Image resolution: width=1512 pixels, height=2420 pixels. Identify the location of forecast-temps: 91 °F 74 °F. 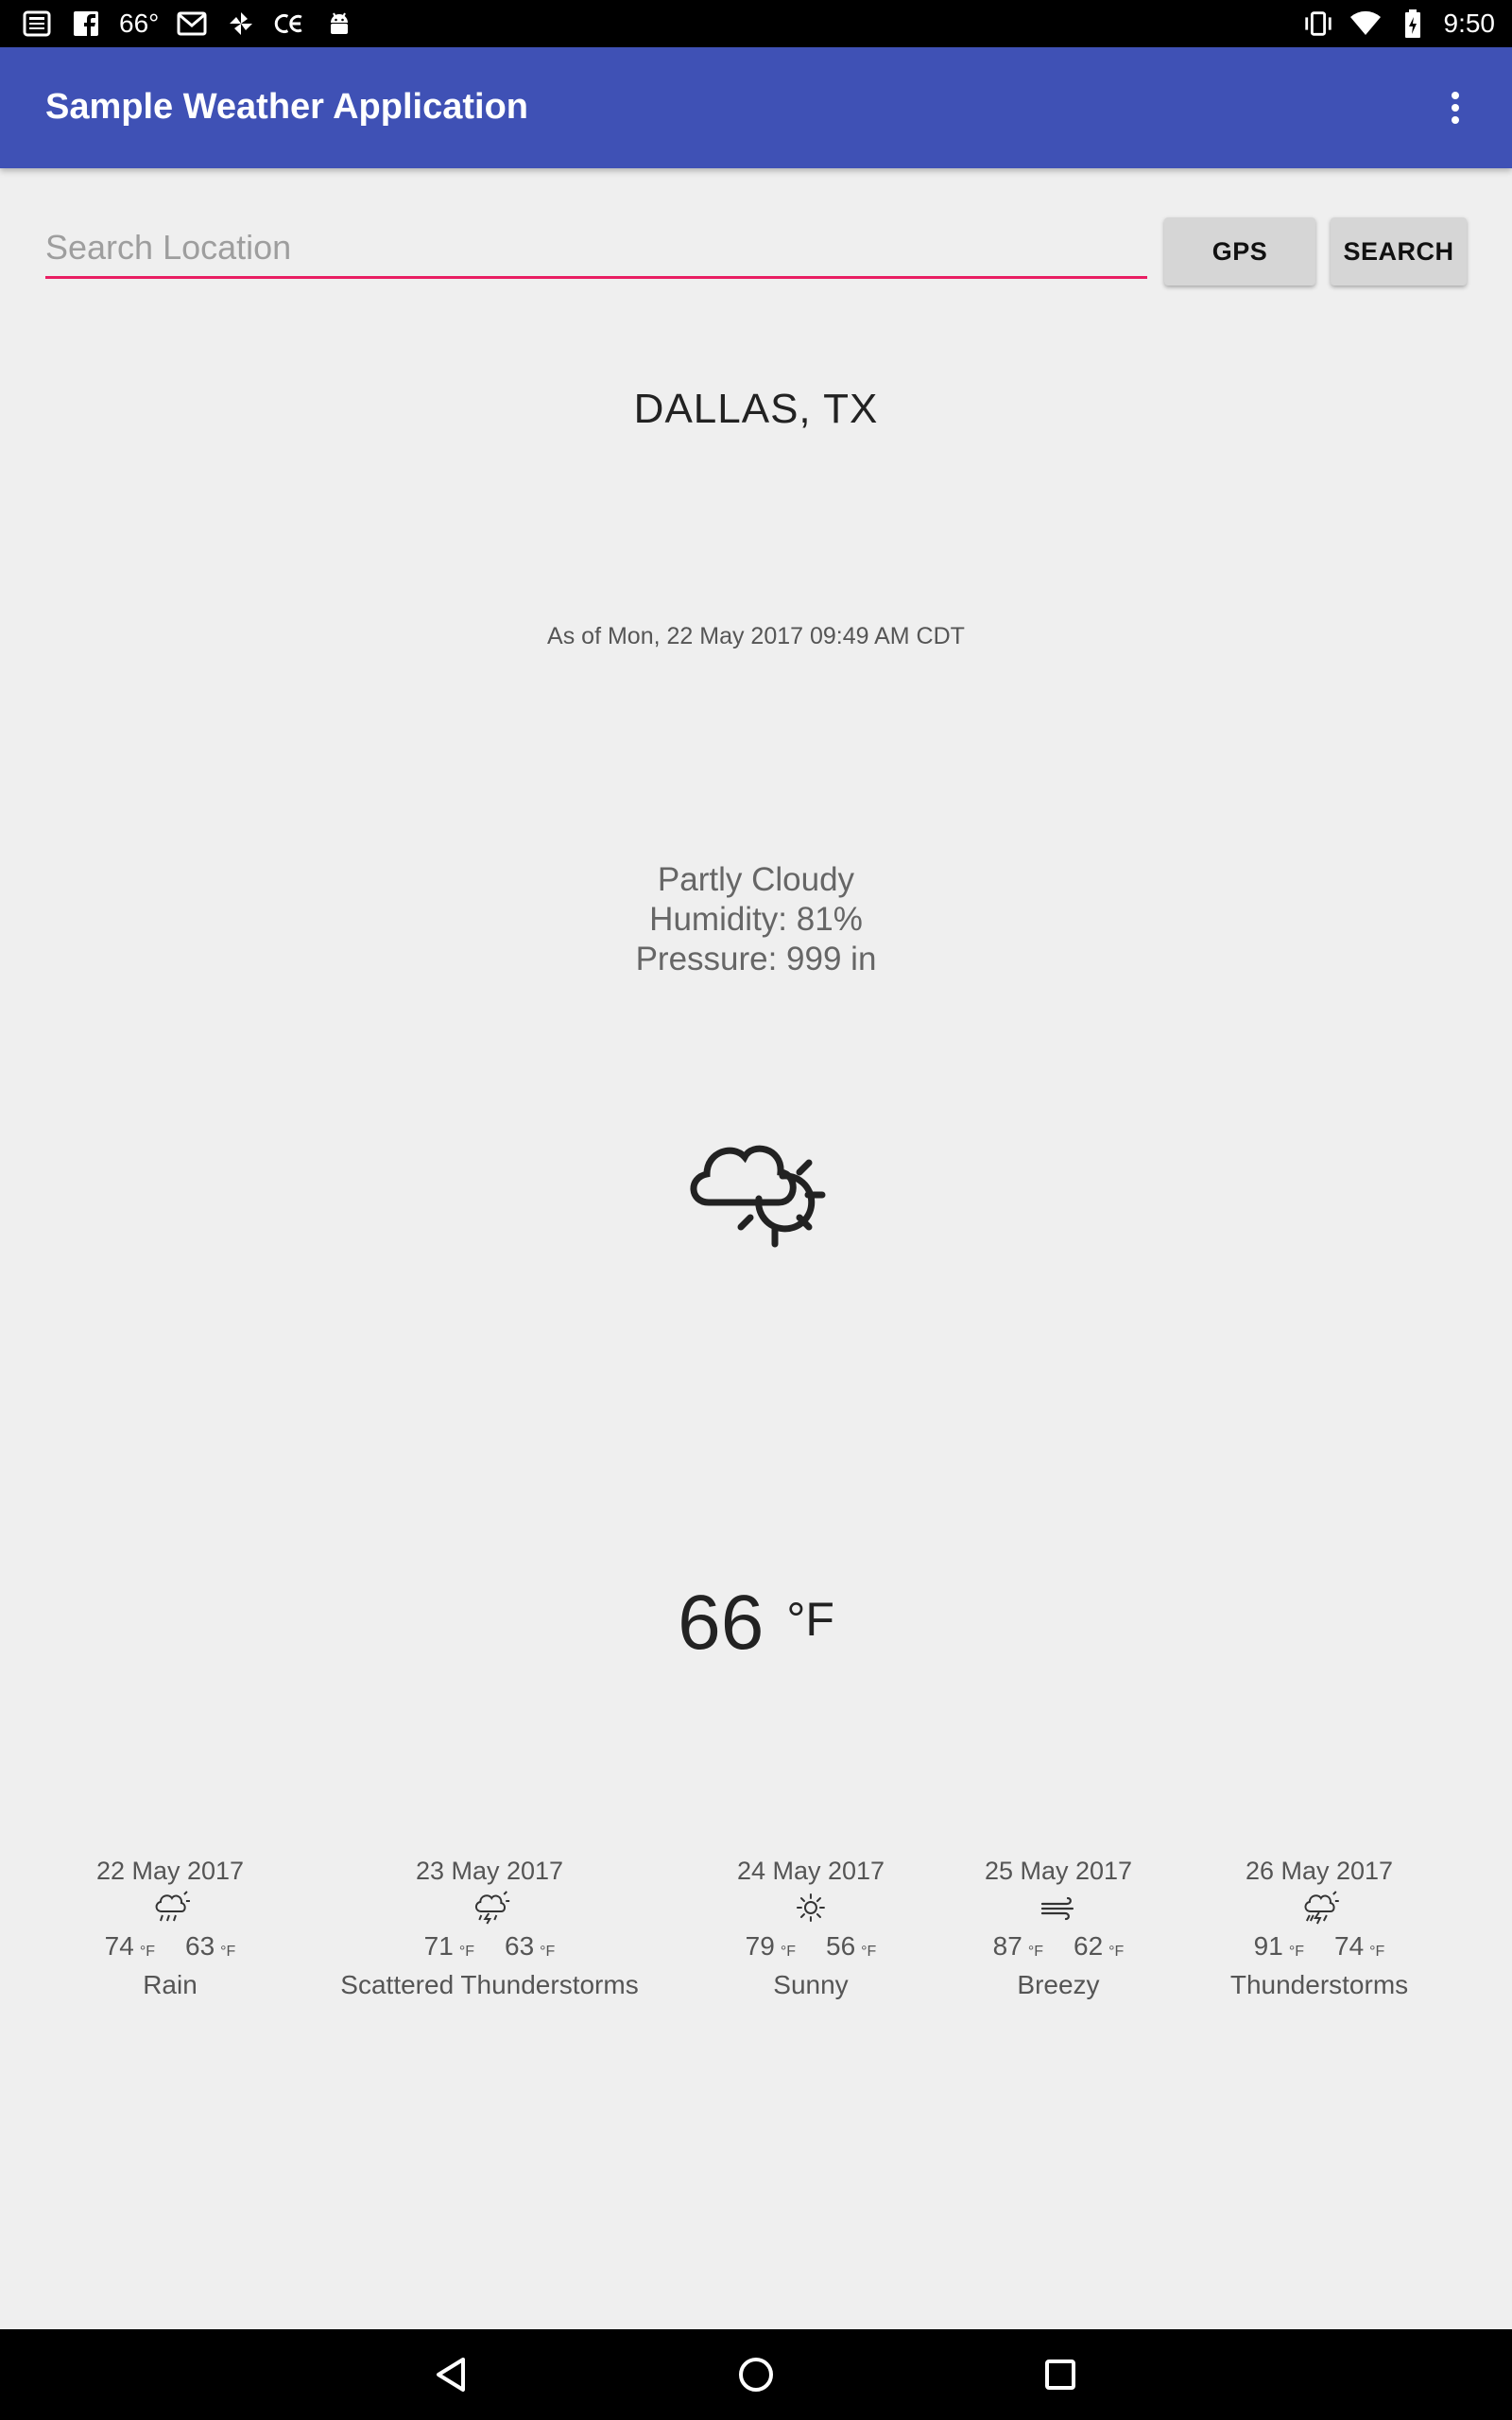
(1319, 1947).